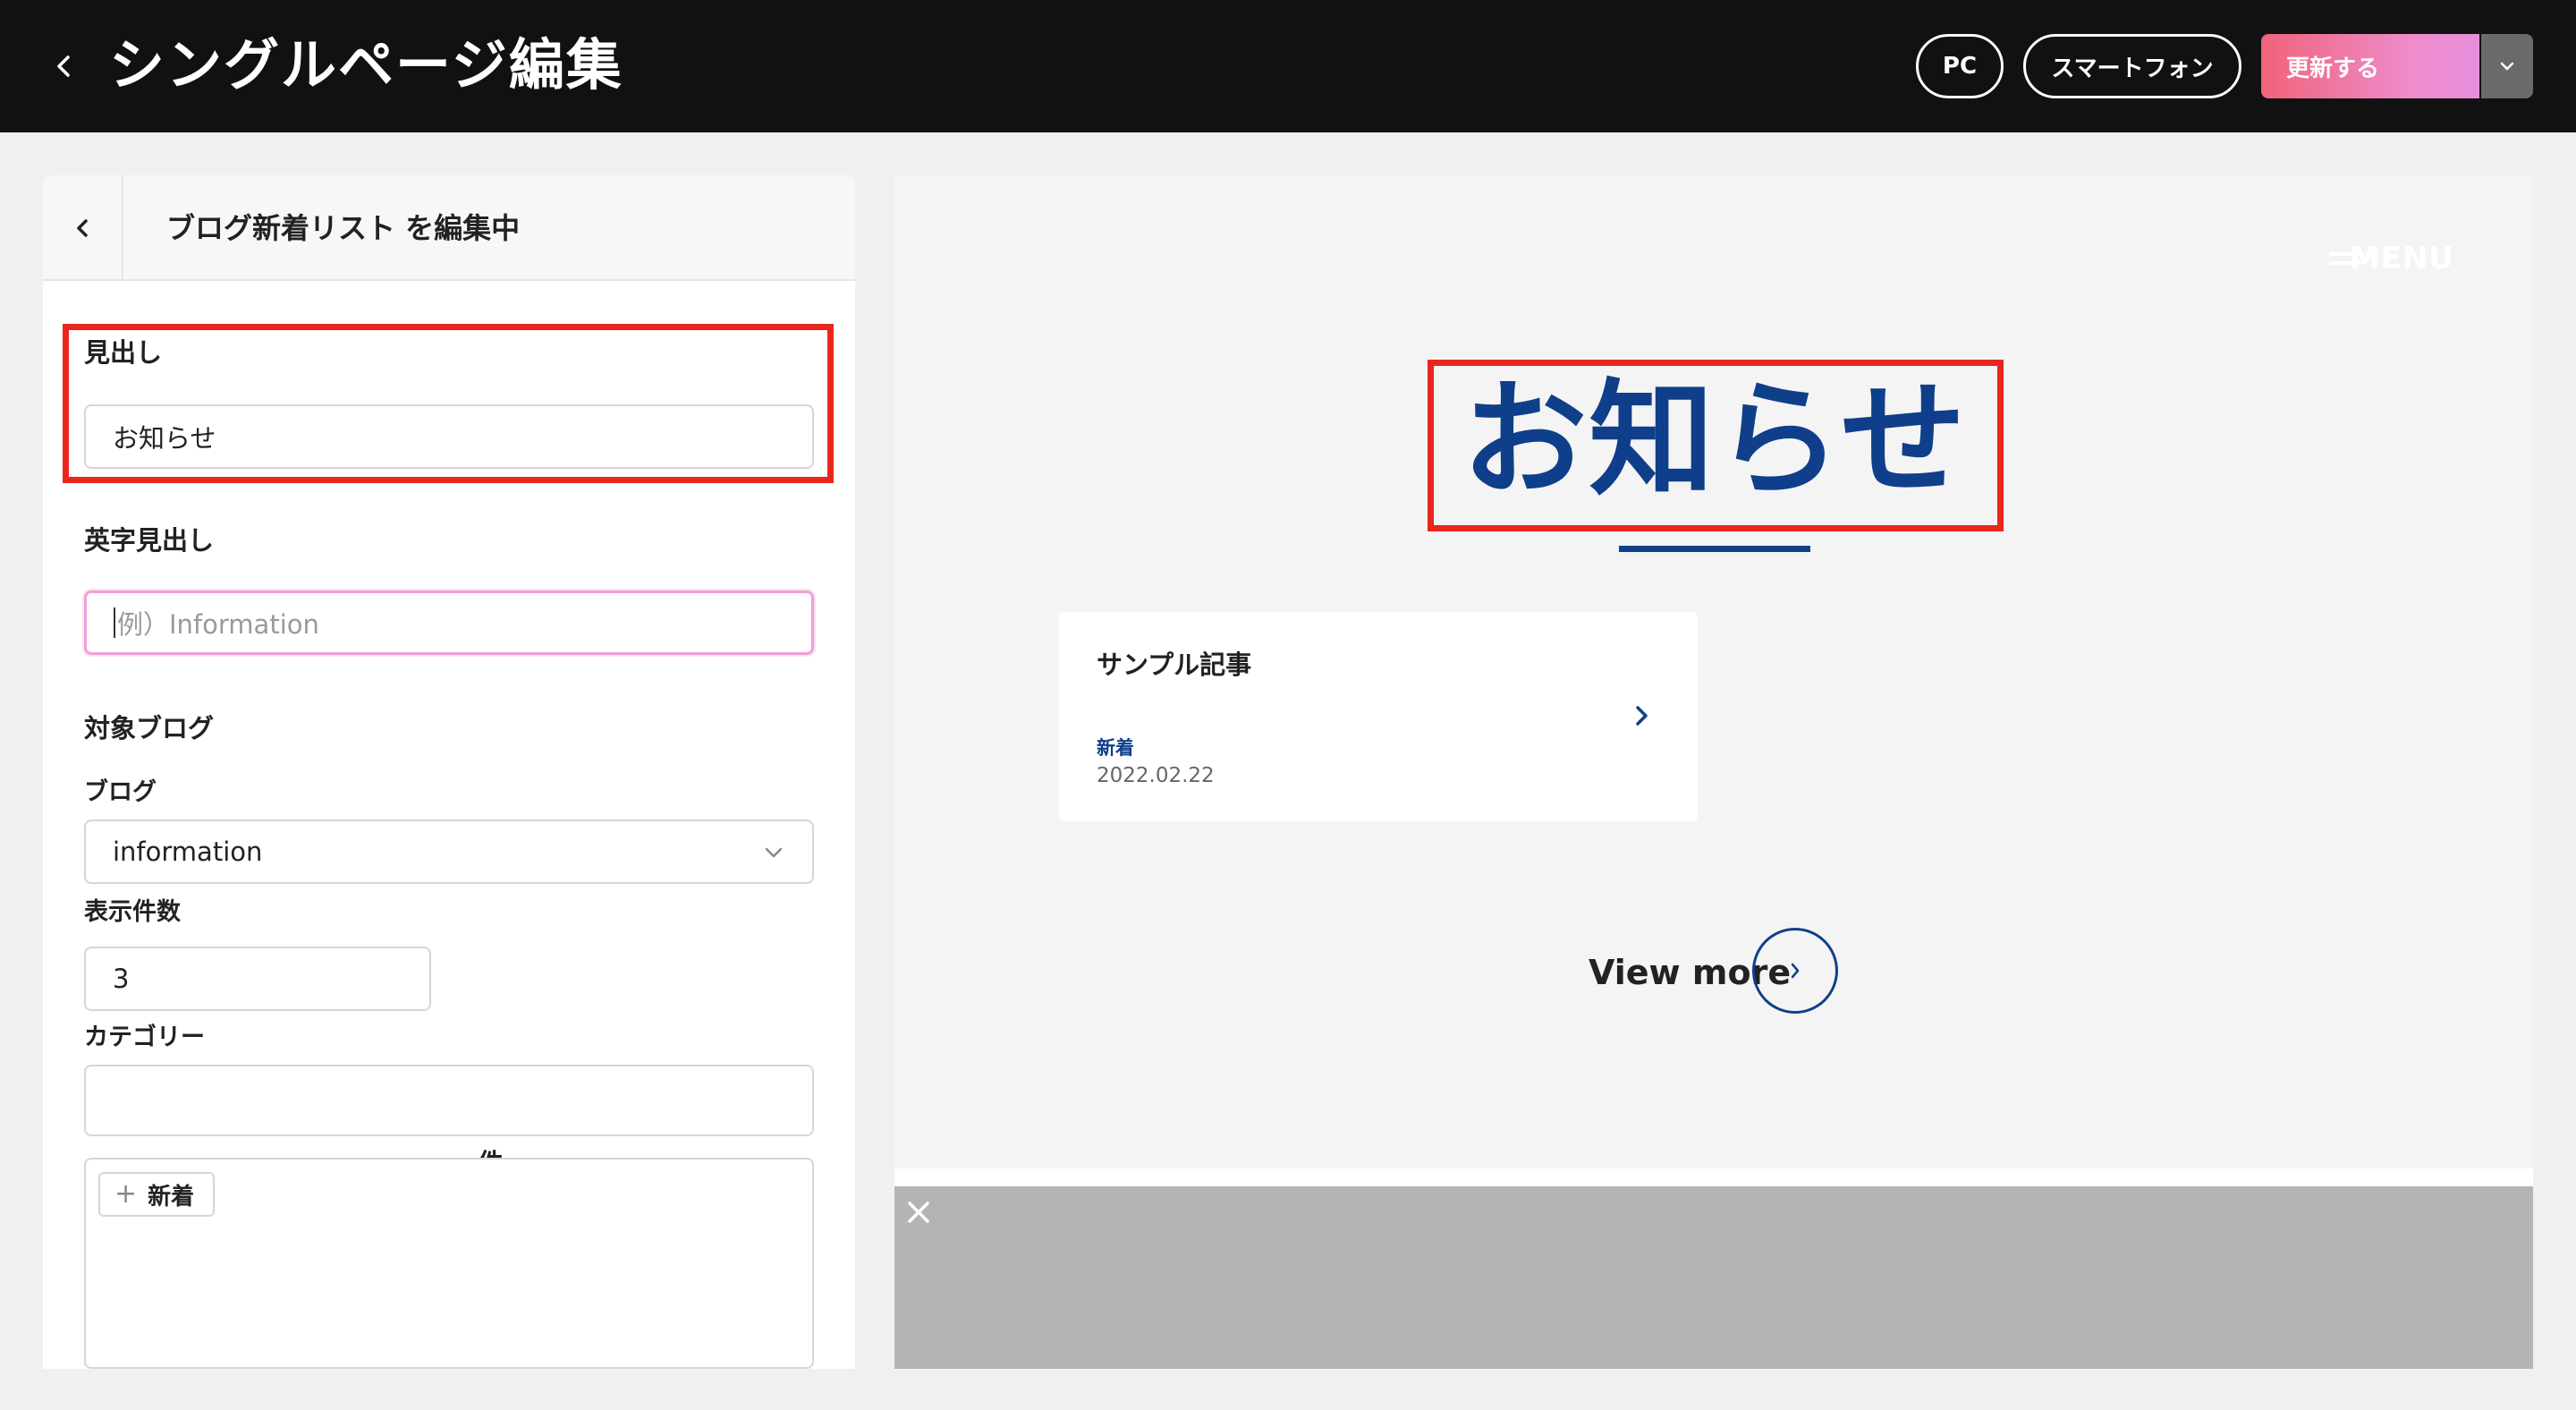  I want to click on count-input: 3, so click(257, 979).